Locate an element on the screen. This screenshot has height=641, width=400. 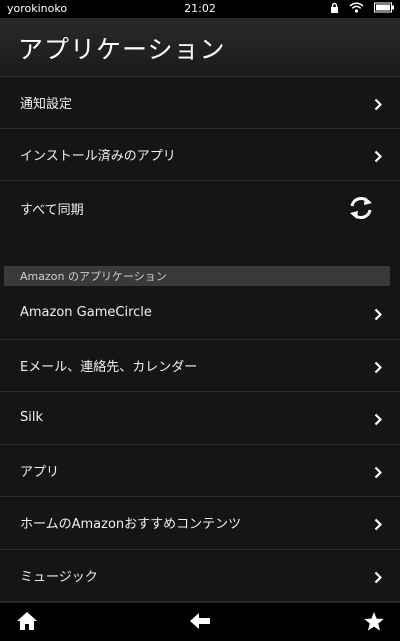
app-item-music: ミュージック is located at coordinates (200, 576).